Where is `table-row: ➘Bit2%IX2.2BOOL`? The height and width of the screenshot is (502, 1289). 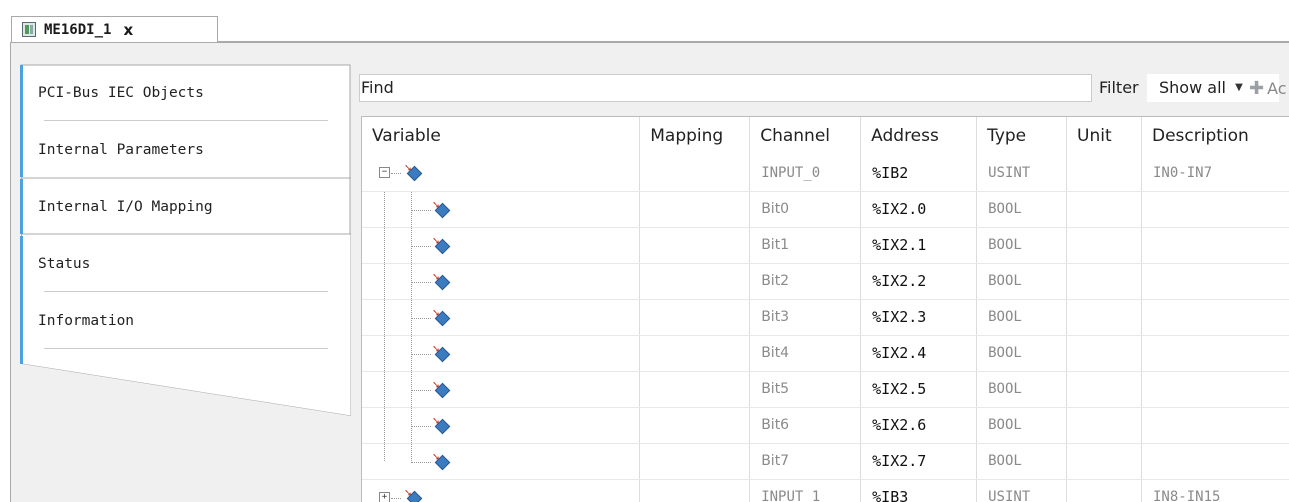 table-row: ➘Bit2%IX2.2BOOL is located at coordinates (825, 281).